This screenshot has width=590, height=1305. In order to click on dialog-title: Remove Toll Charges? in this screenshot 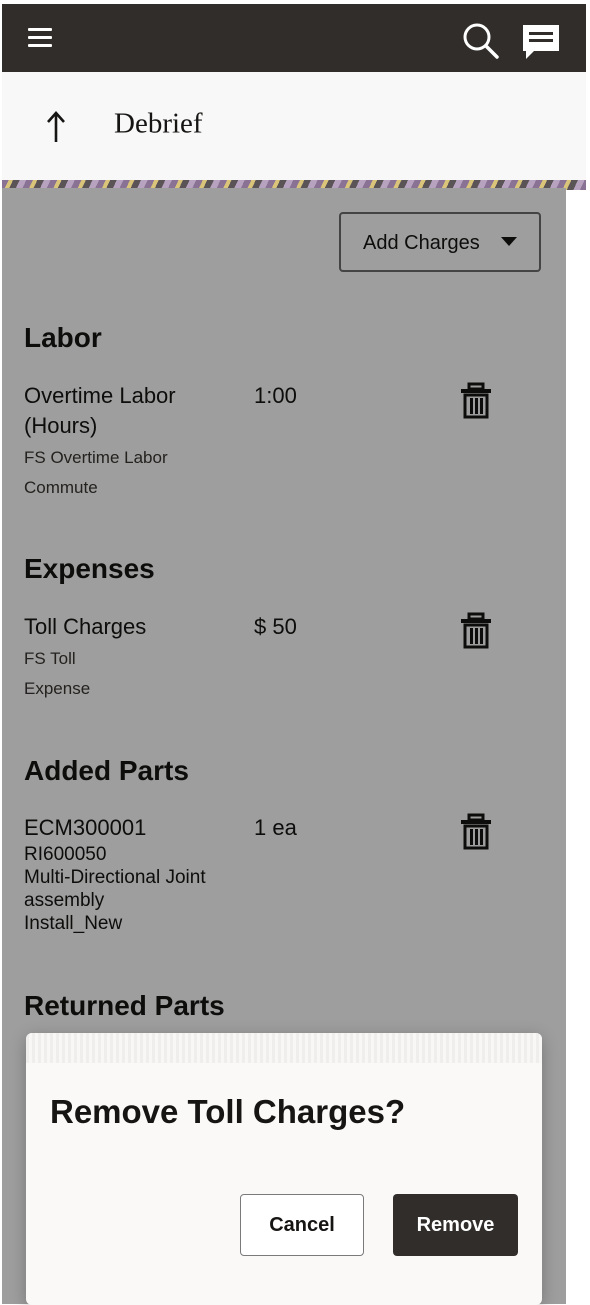, I will do `click(228, 1111)`.